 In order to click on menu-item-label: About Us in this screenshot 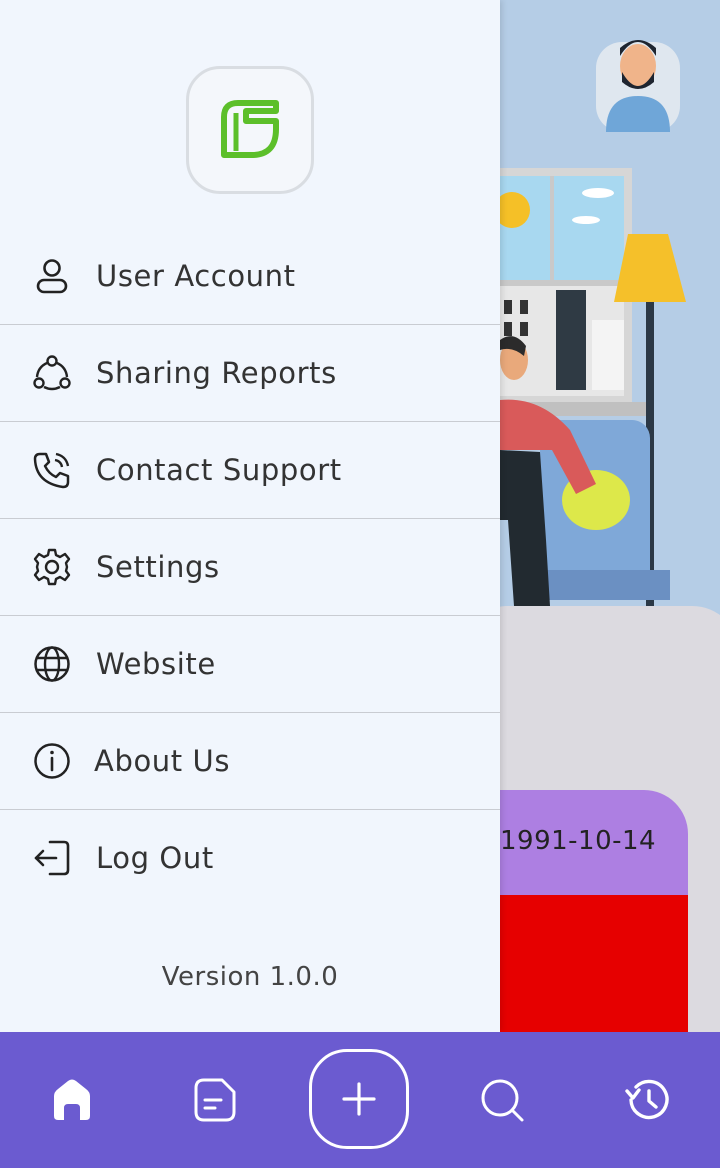, I will do `click(162, 761)`.